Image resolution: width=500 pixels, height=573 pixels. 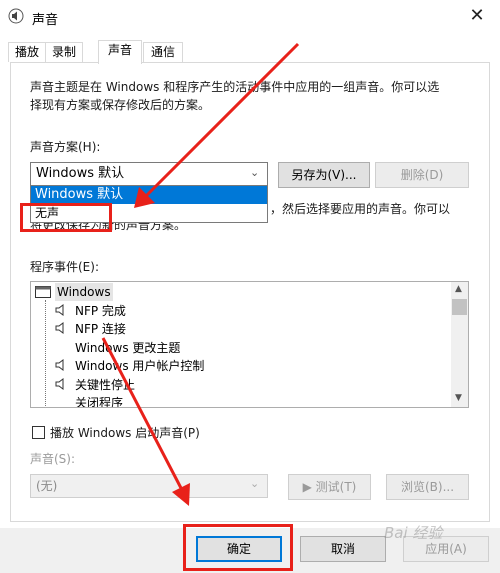 I want to click on event-nfp-complete: NFP 完成, so click(x=100, y=311).